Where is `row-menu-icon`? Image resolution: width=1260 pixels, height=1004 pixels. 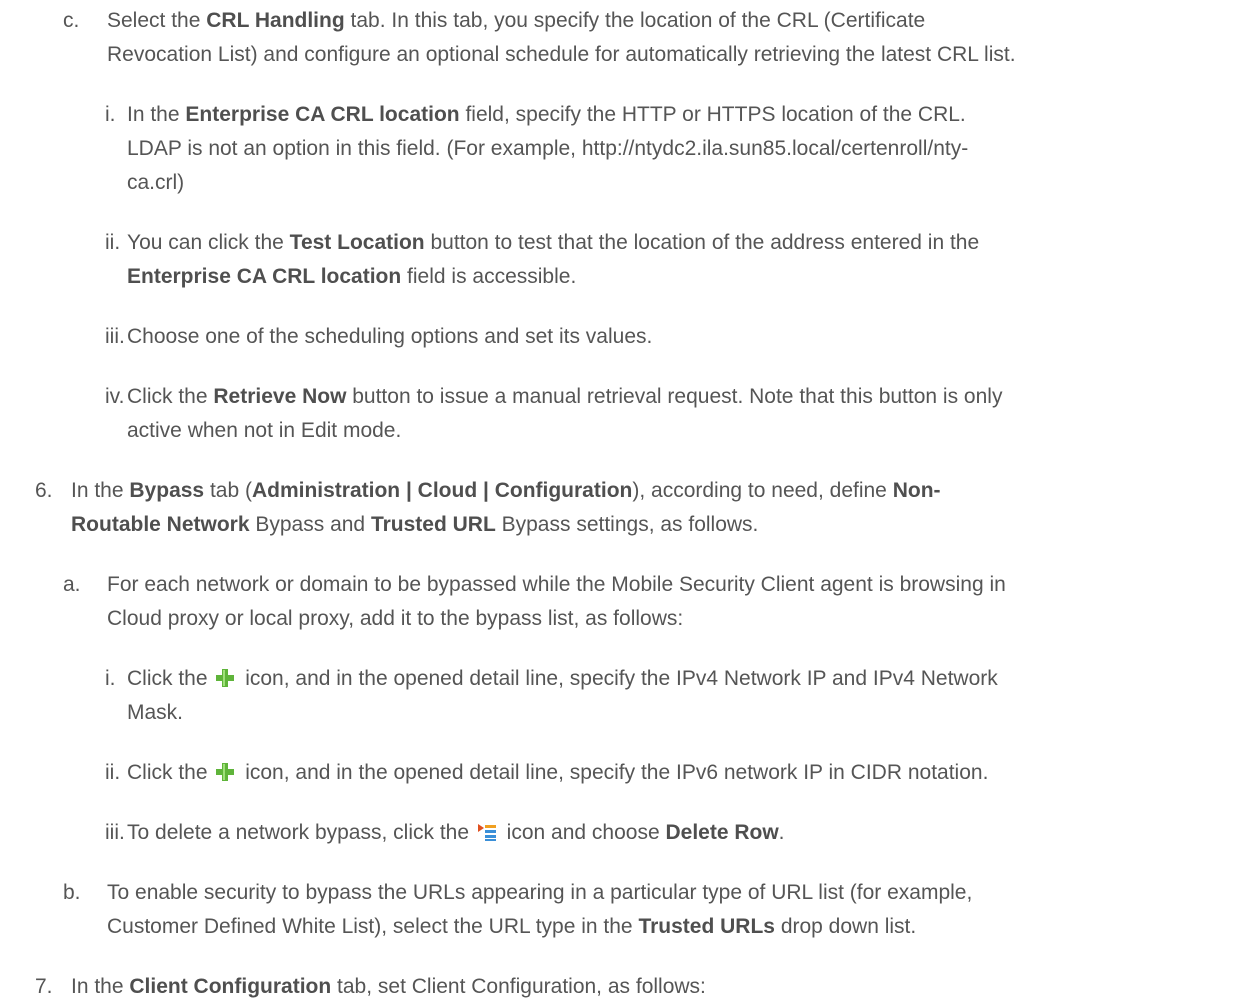 row-menu-icon is located at coordinates (486, 832).